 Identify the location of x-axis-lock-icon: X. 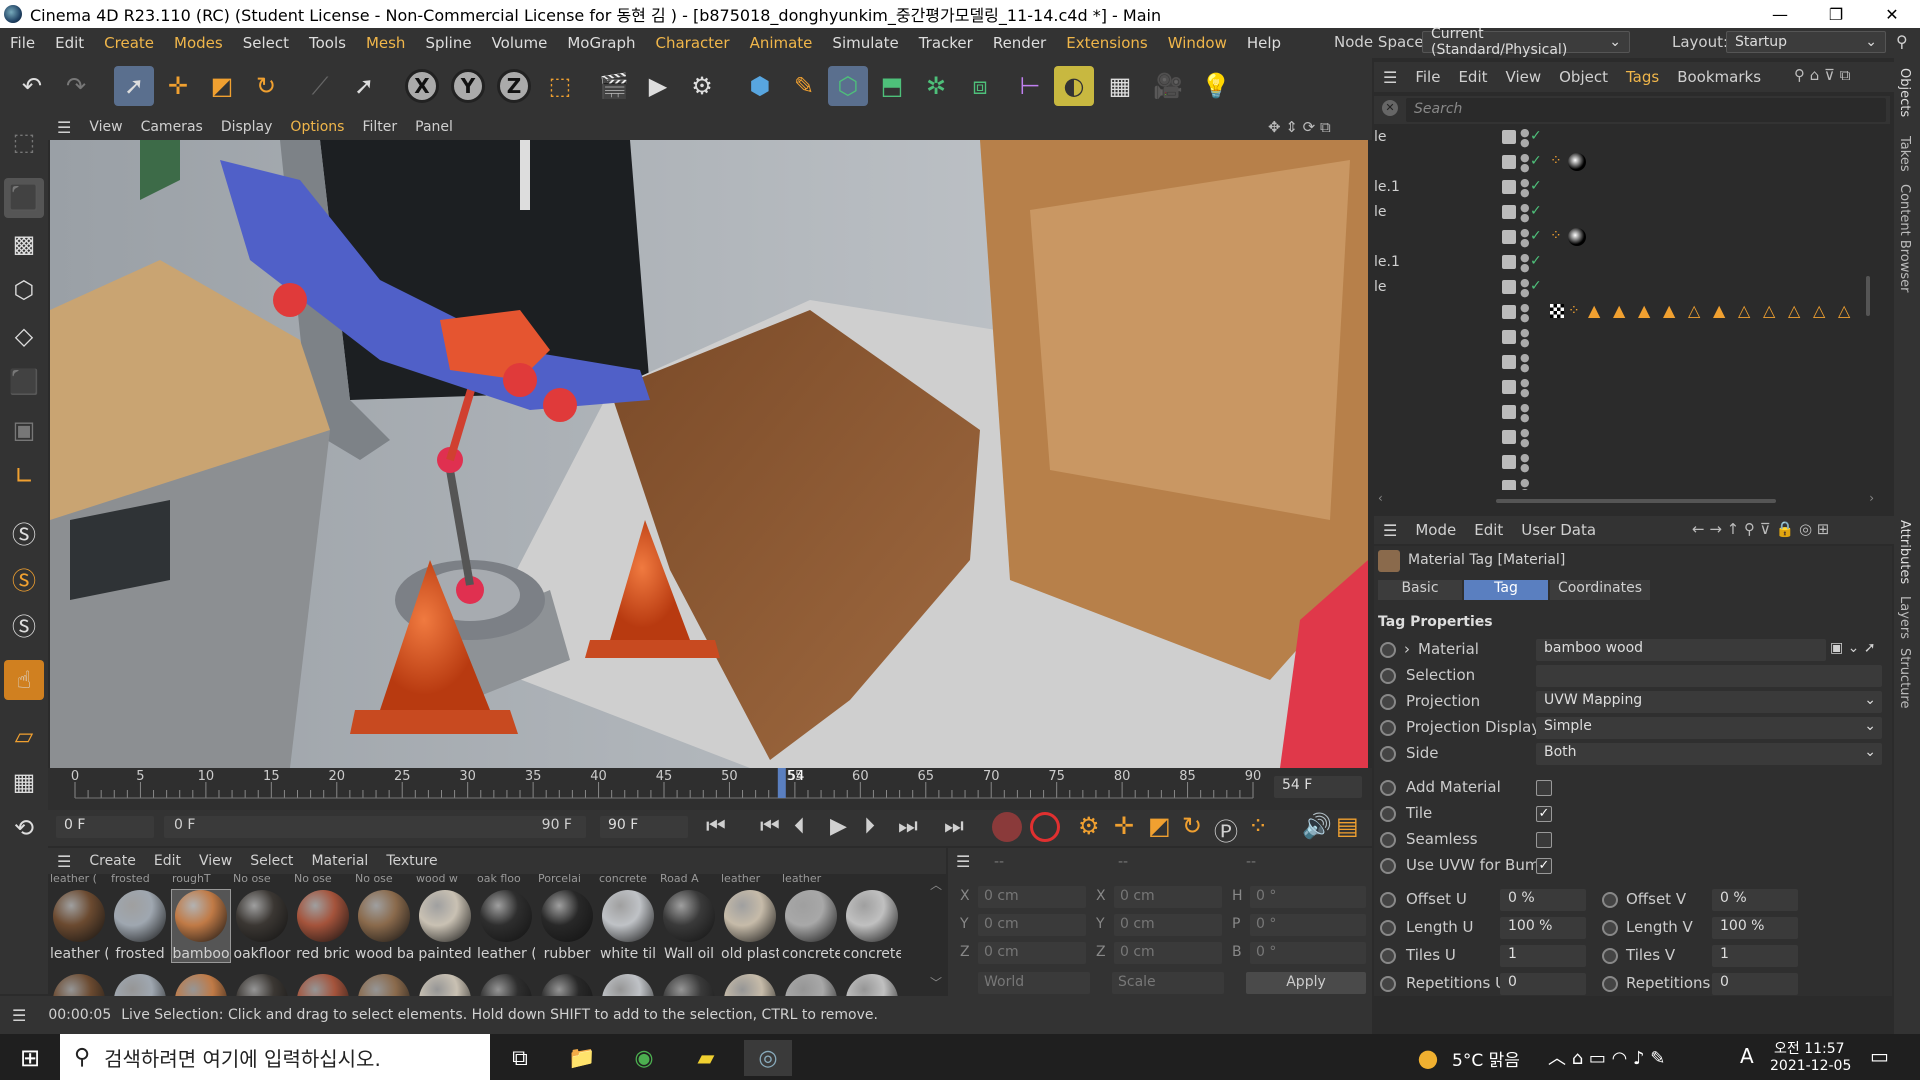
(422, 86).